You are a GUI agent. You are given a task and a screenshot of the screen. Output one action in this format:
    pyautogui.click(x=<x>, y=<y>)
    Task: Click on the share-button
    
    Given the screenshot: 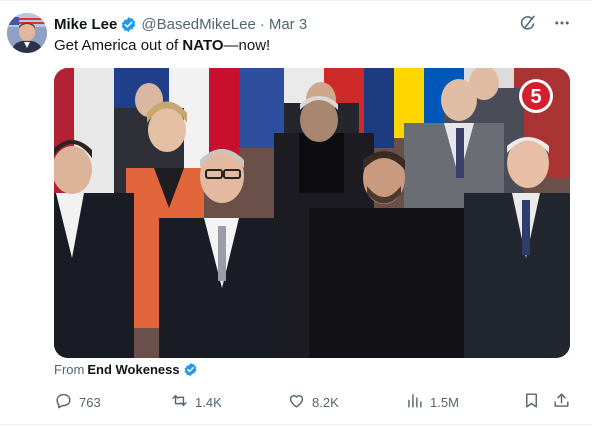 What is the action you would take?
    pyautogui.click(x=561, y=402)
    